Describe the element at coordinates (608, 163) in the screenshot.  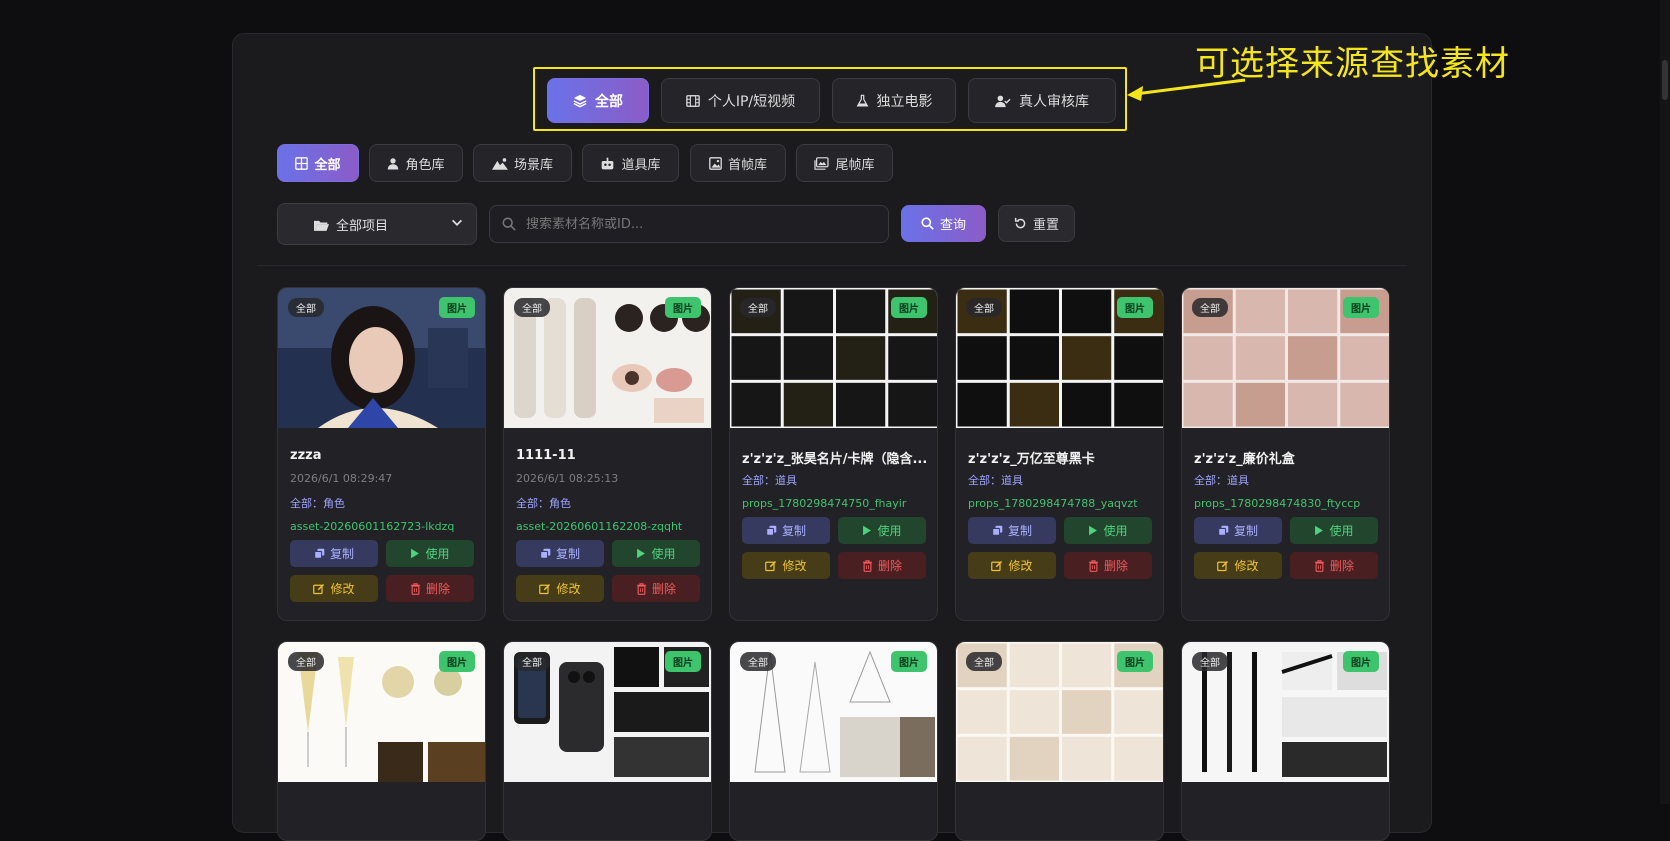
I see `robot-icon` at that location.